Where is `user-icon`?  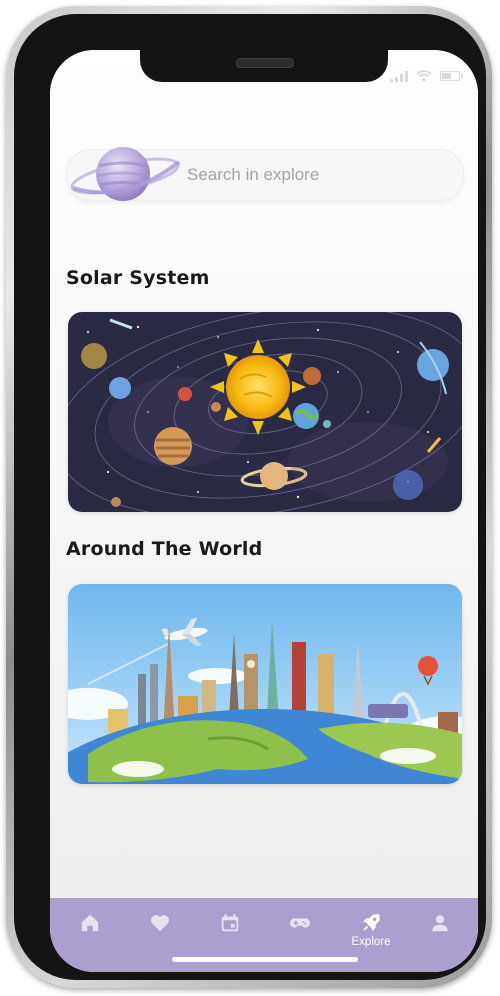
user-icon is located at coordinates (440, 923).